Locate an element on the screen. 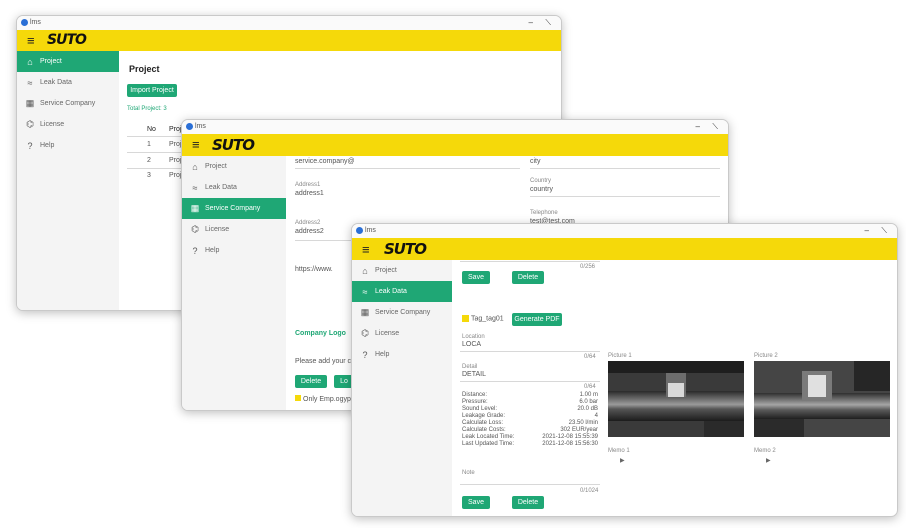 The width and height of the screenshot is (906, 528). metric-value: 23.50 l/min is located at coordinates (583, 423).